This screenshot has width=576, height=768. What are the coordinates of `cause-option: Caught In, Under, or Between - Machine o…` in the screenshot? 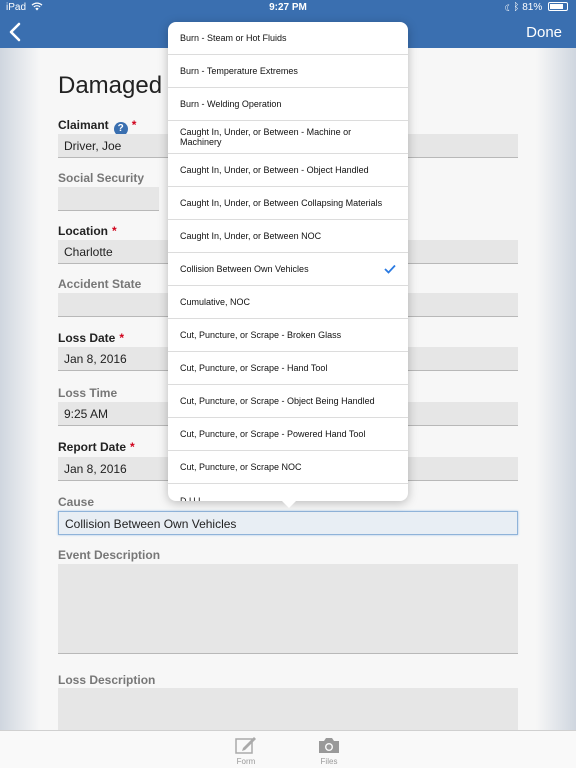 It's located at (288, 137).